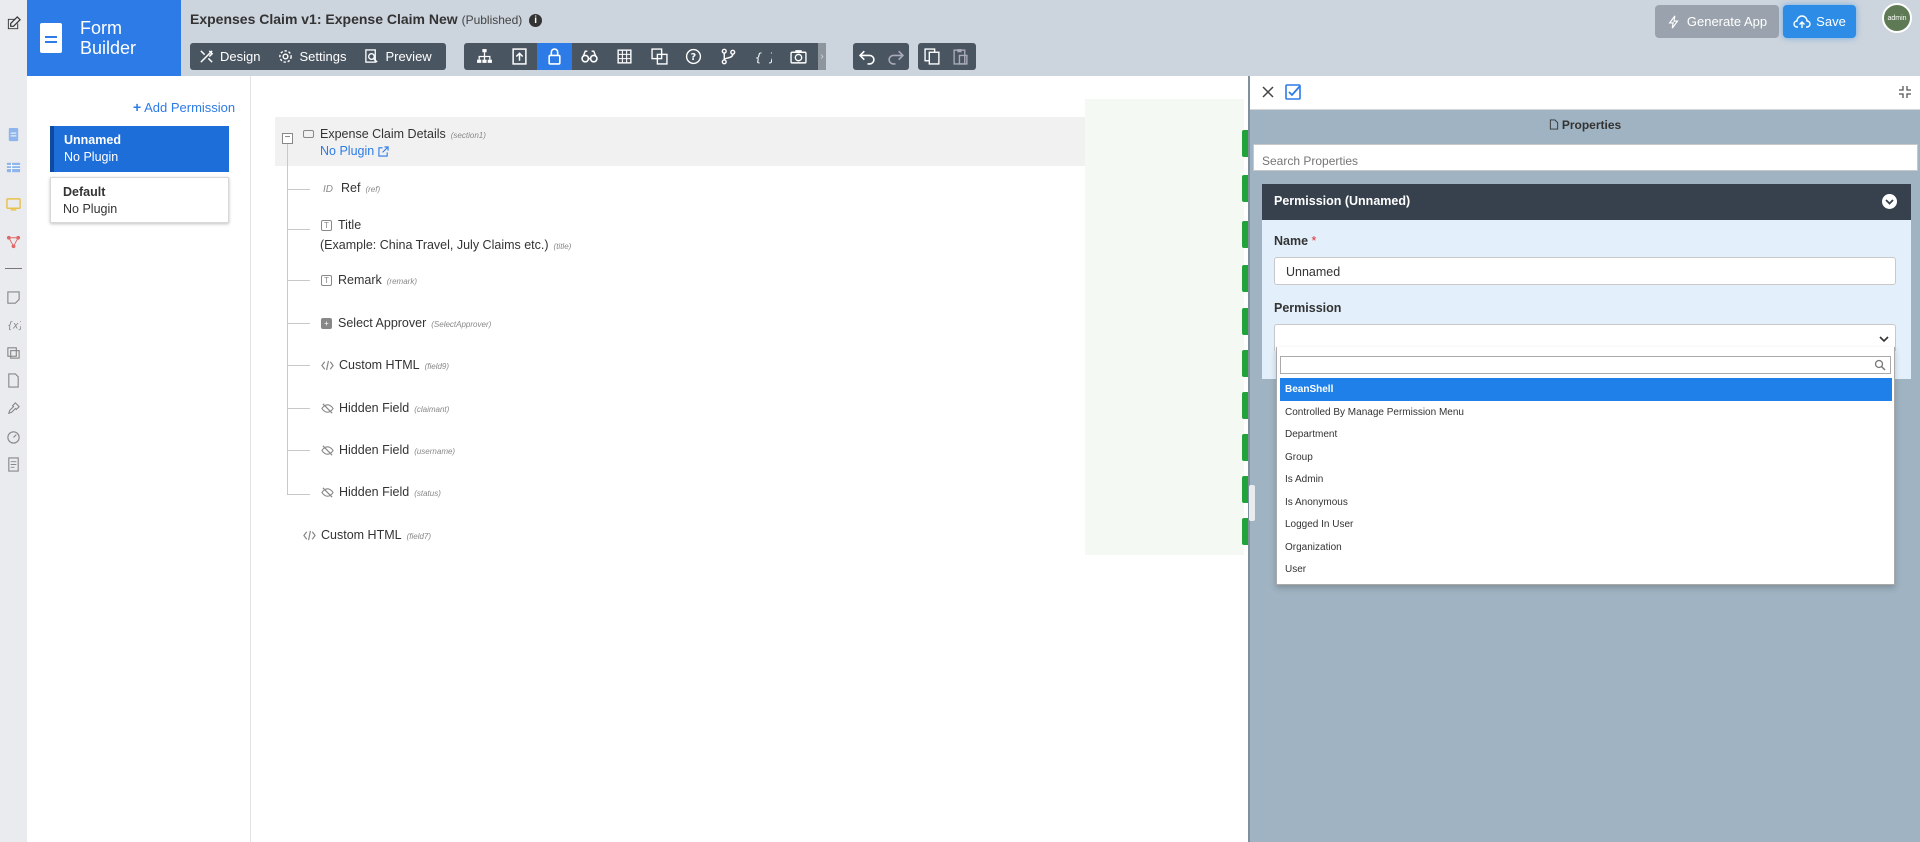 The height and width of the screenshot is (842, 1920). I want to click on permission-name: Unnamed, so click(92, 140).